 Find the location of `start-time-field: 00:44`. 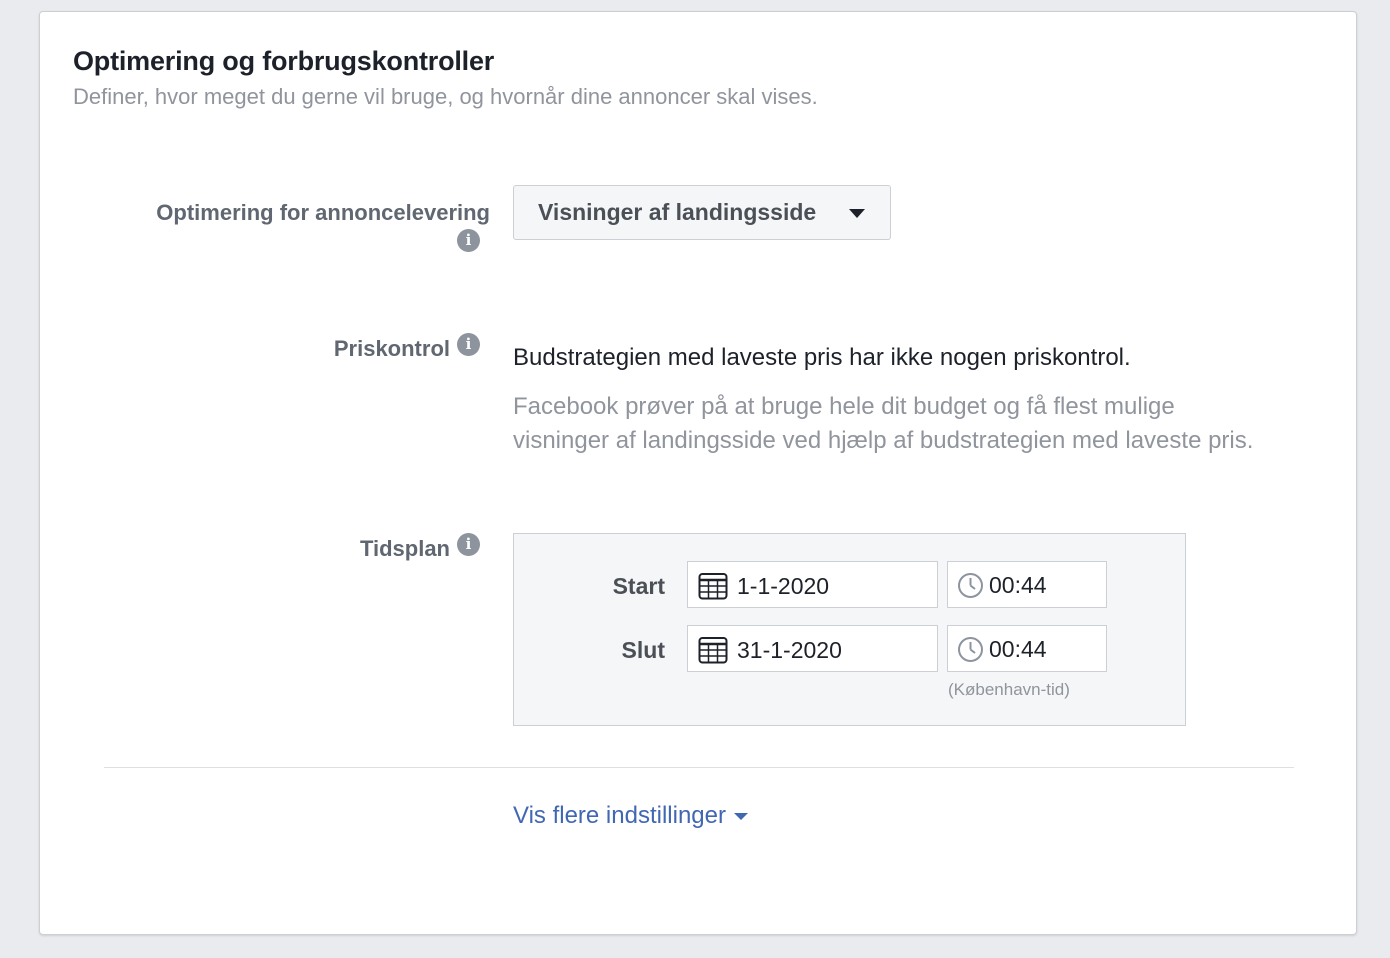

start-time-field: 00:44 is located at coordinates (1027, 584).